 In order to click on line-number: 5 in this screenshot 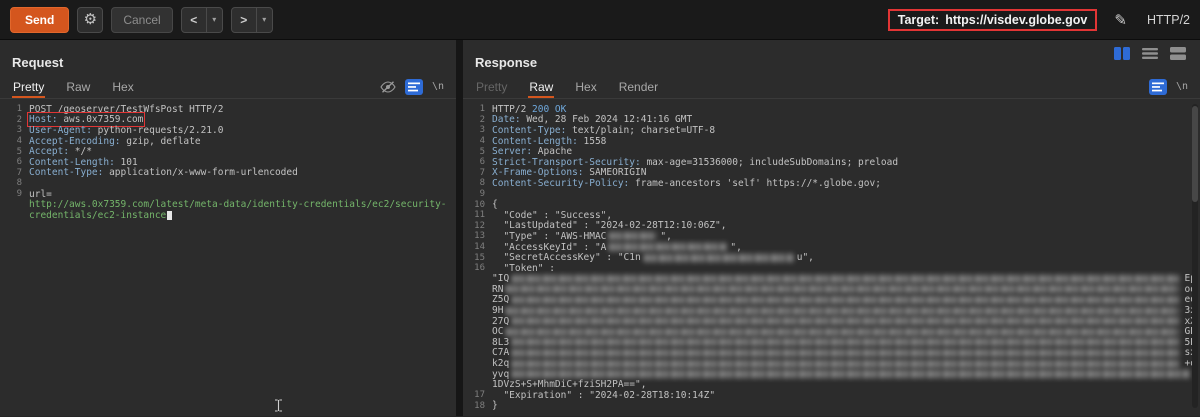, I will do `click(482, 151)`.